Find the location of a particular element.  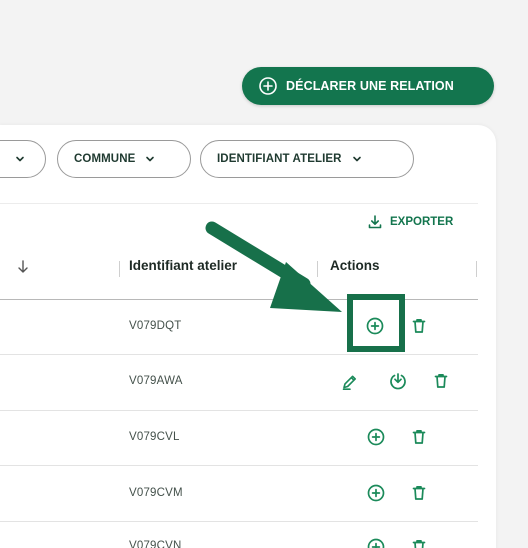

sort-arrow-down-icon is located at coordinates (23, 267).